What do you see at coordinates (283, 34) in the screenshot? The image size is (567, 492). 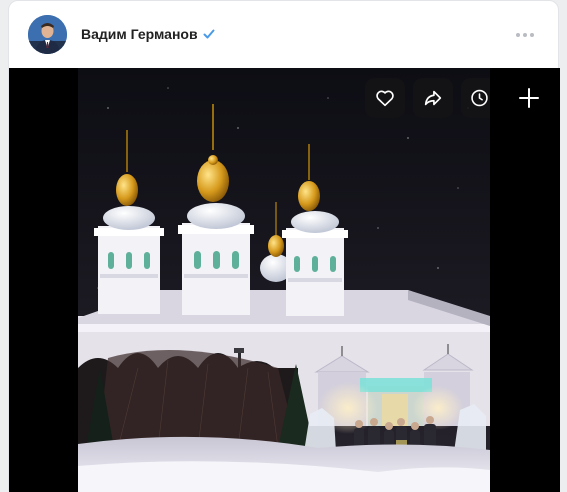 I see `post-header: Вадим Германов` at bounding box center [283, 34].